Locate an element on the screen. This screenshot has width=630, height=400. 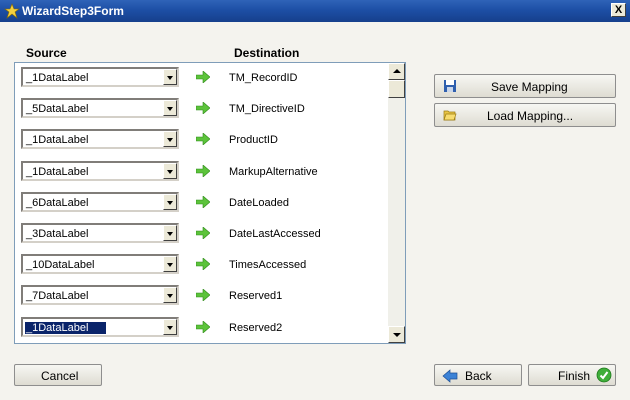
destination-field-label: TM_DirectiveID is located at coordinates (267, 109).